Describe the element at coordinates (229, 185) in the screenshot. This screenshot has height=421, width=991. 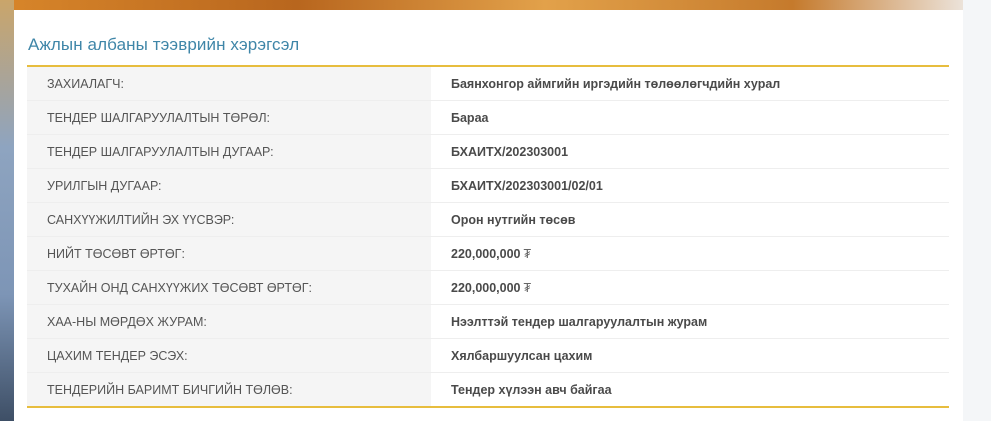
I see `row-label: УРИЛГЫН ДУГААР:` at that location.